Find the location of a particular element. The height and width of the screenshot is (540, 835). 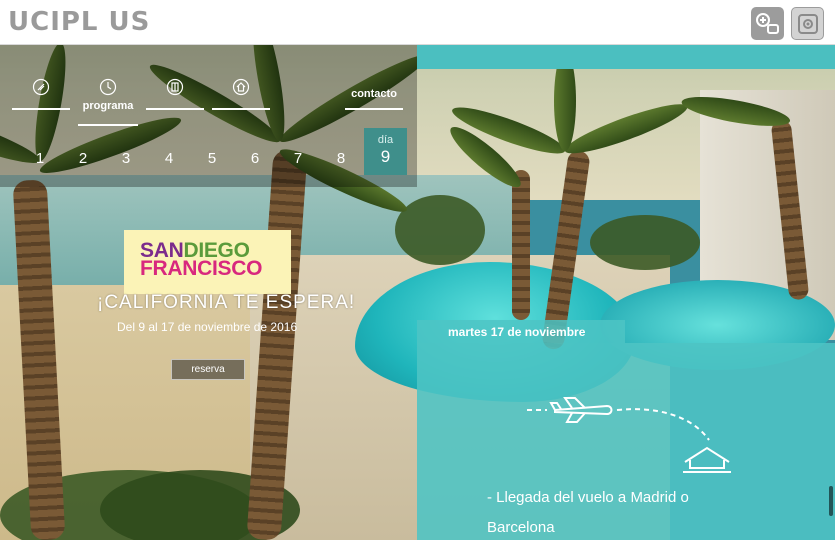

day-9-selected: día 9 is located at coordinates (385, 151).